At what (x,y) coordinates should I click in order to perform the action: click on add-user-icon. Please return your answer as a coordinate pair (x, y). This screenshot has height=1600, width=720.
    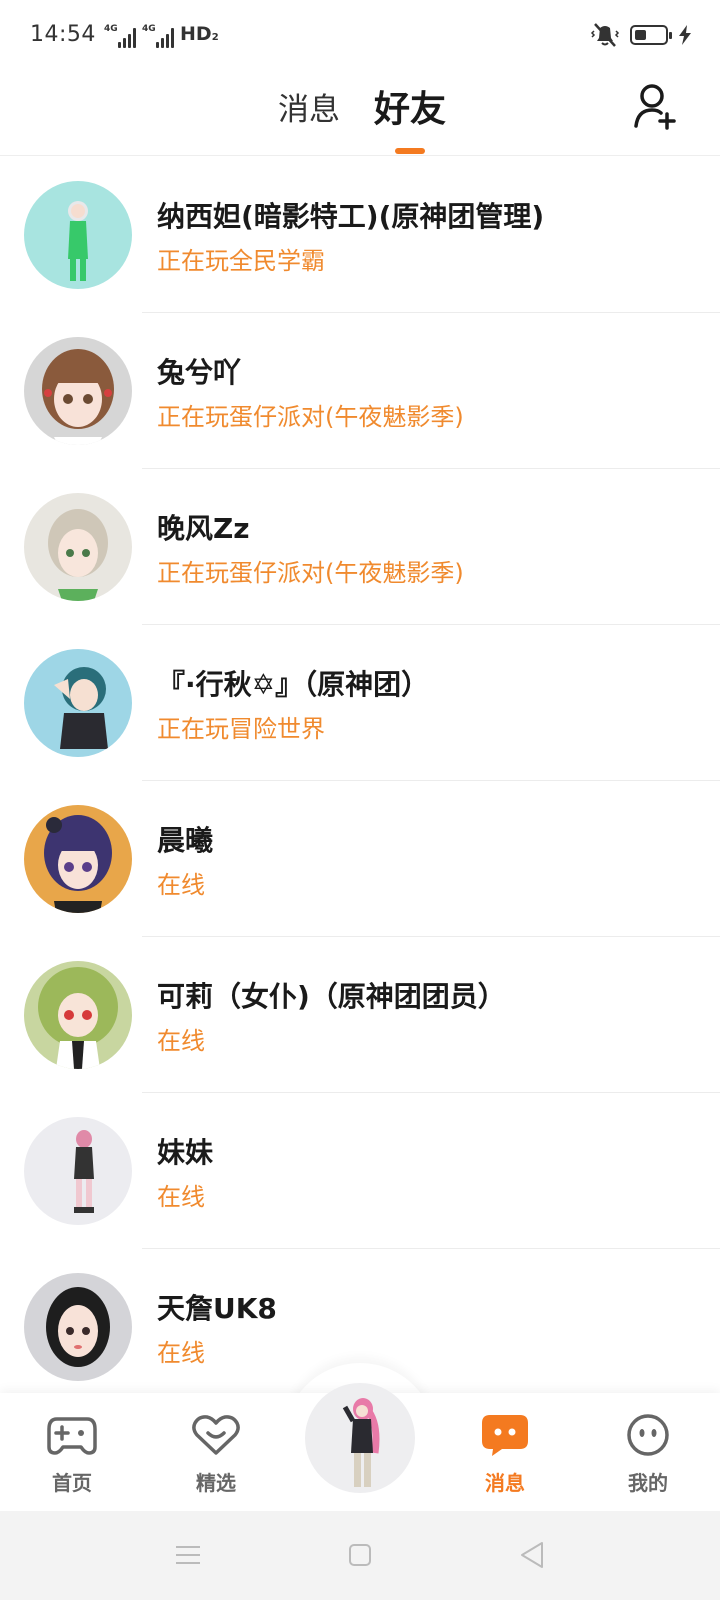
    Looking at the image, I should click on (656, 107).